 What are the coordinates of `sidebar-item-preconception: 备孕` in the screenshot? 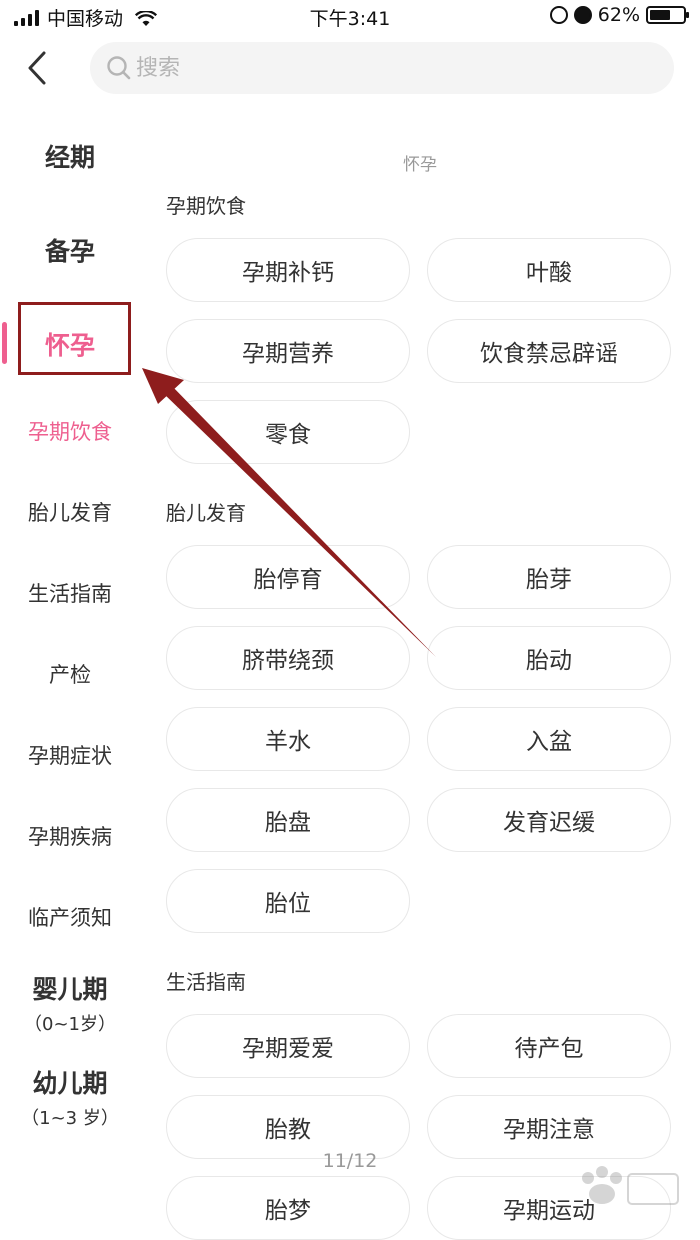 It's located at (70, 250).